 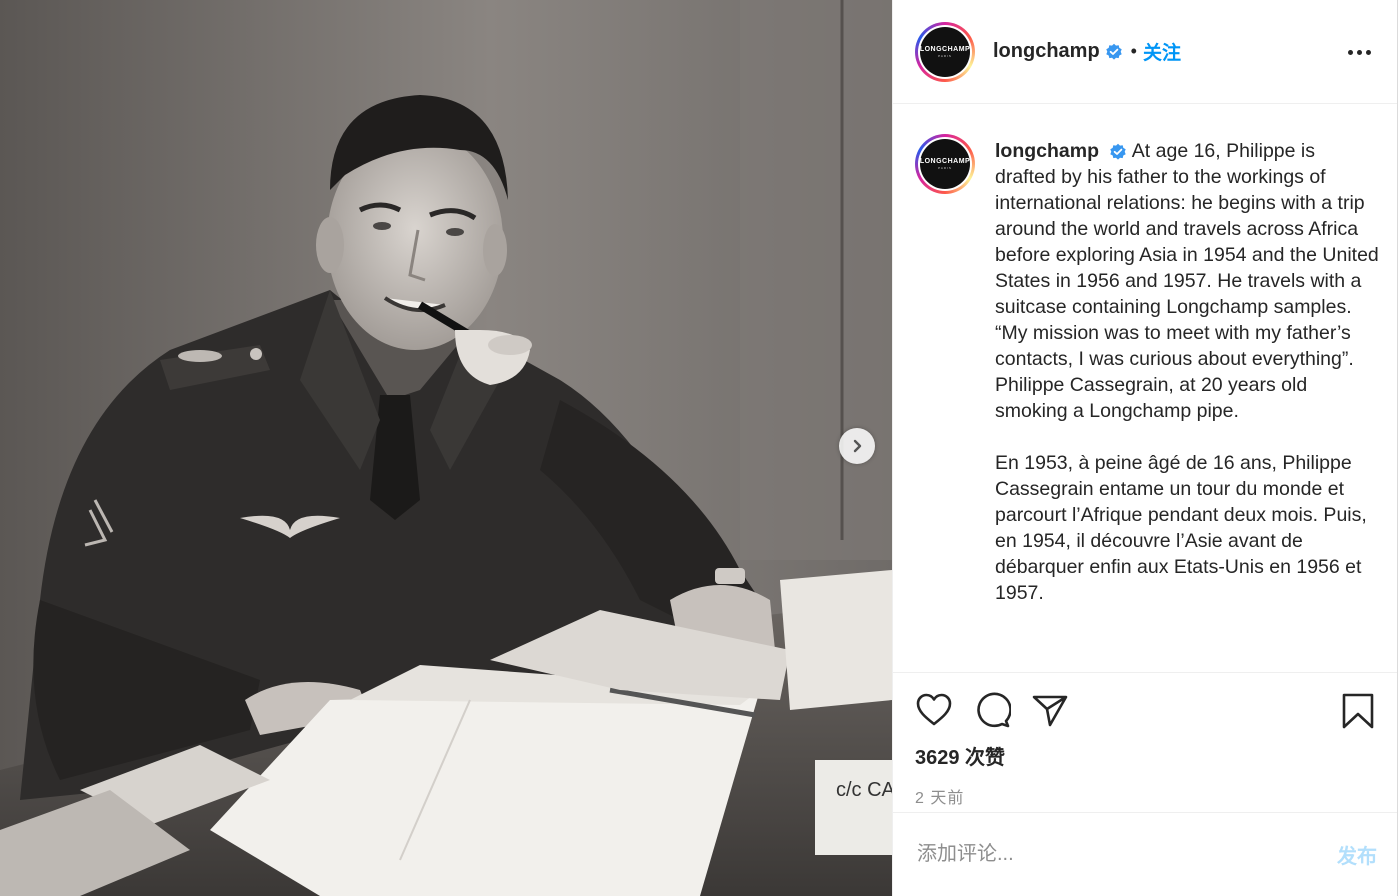 What do you see at coordinates (934, 710) in the screenshot?
I see `heart-icon` at bounding box center [934, 710].